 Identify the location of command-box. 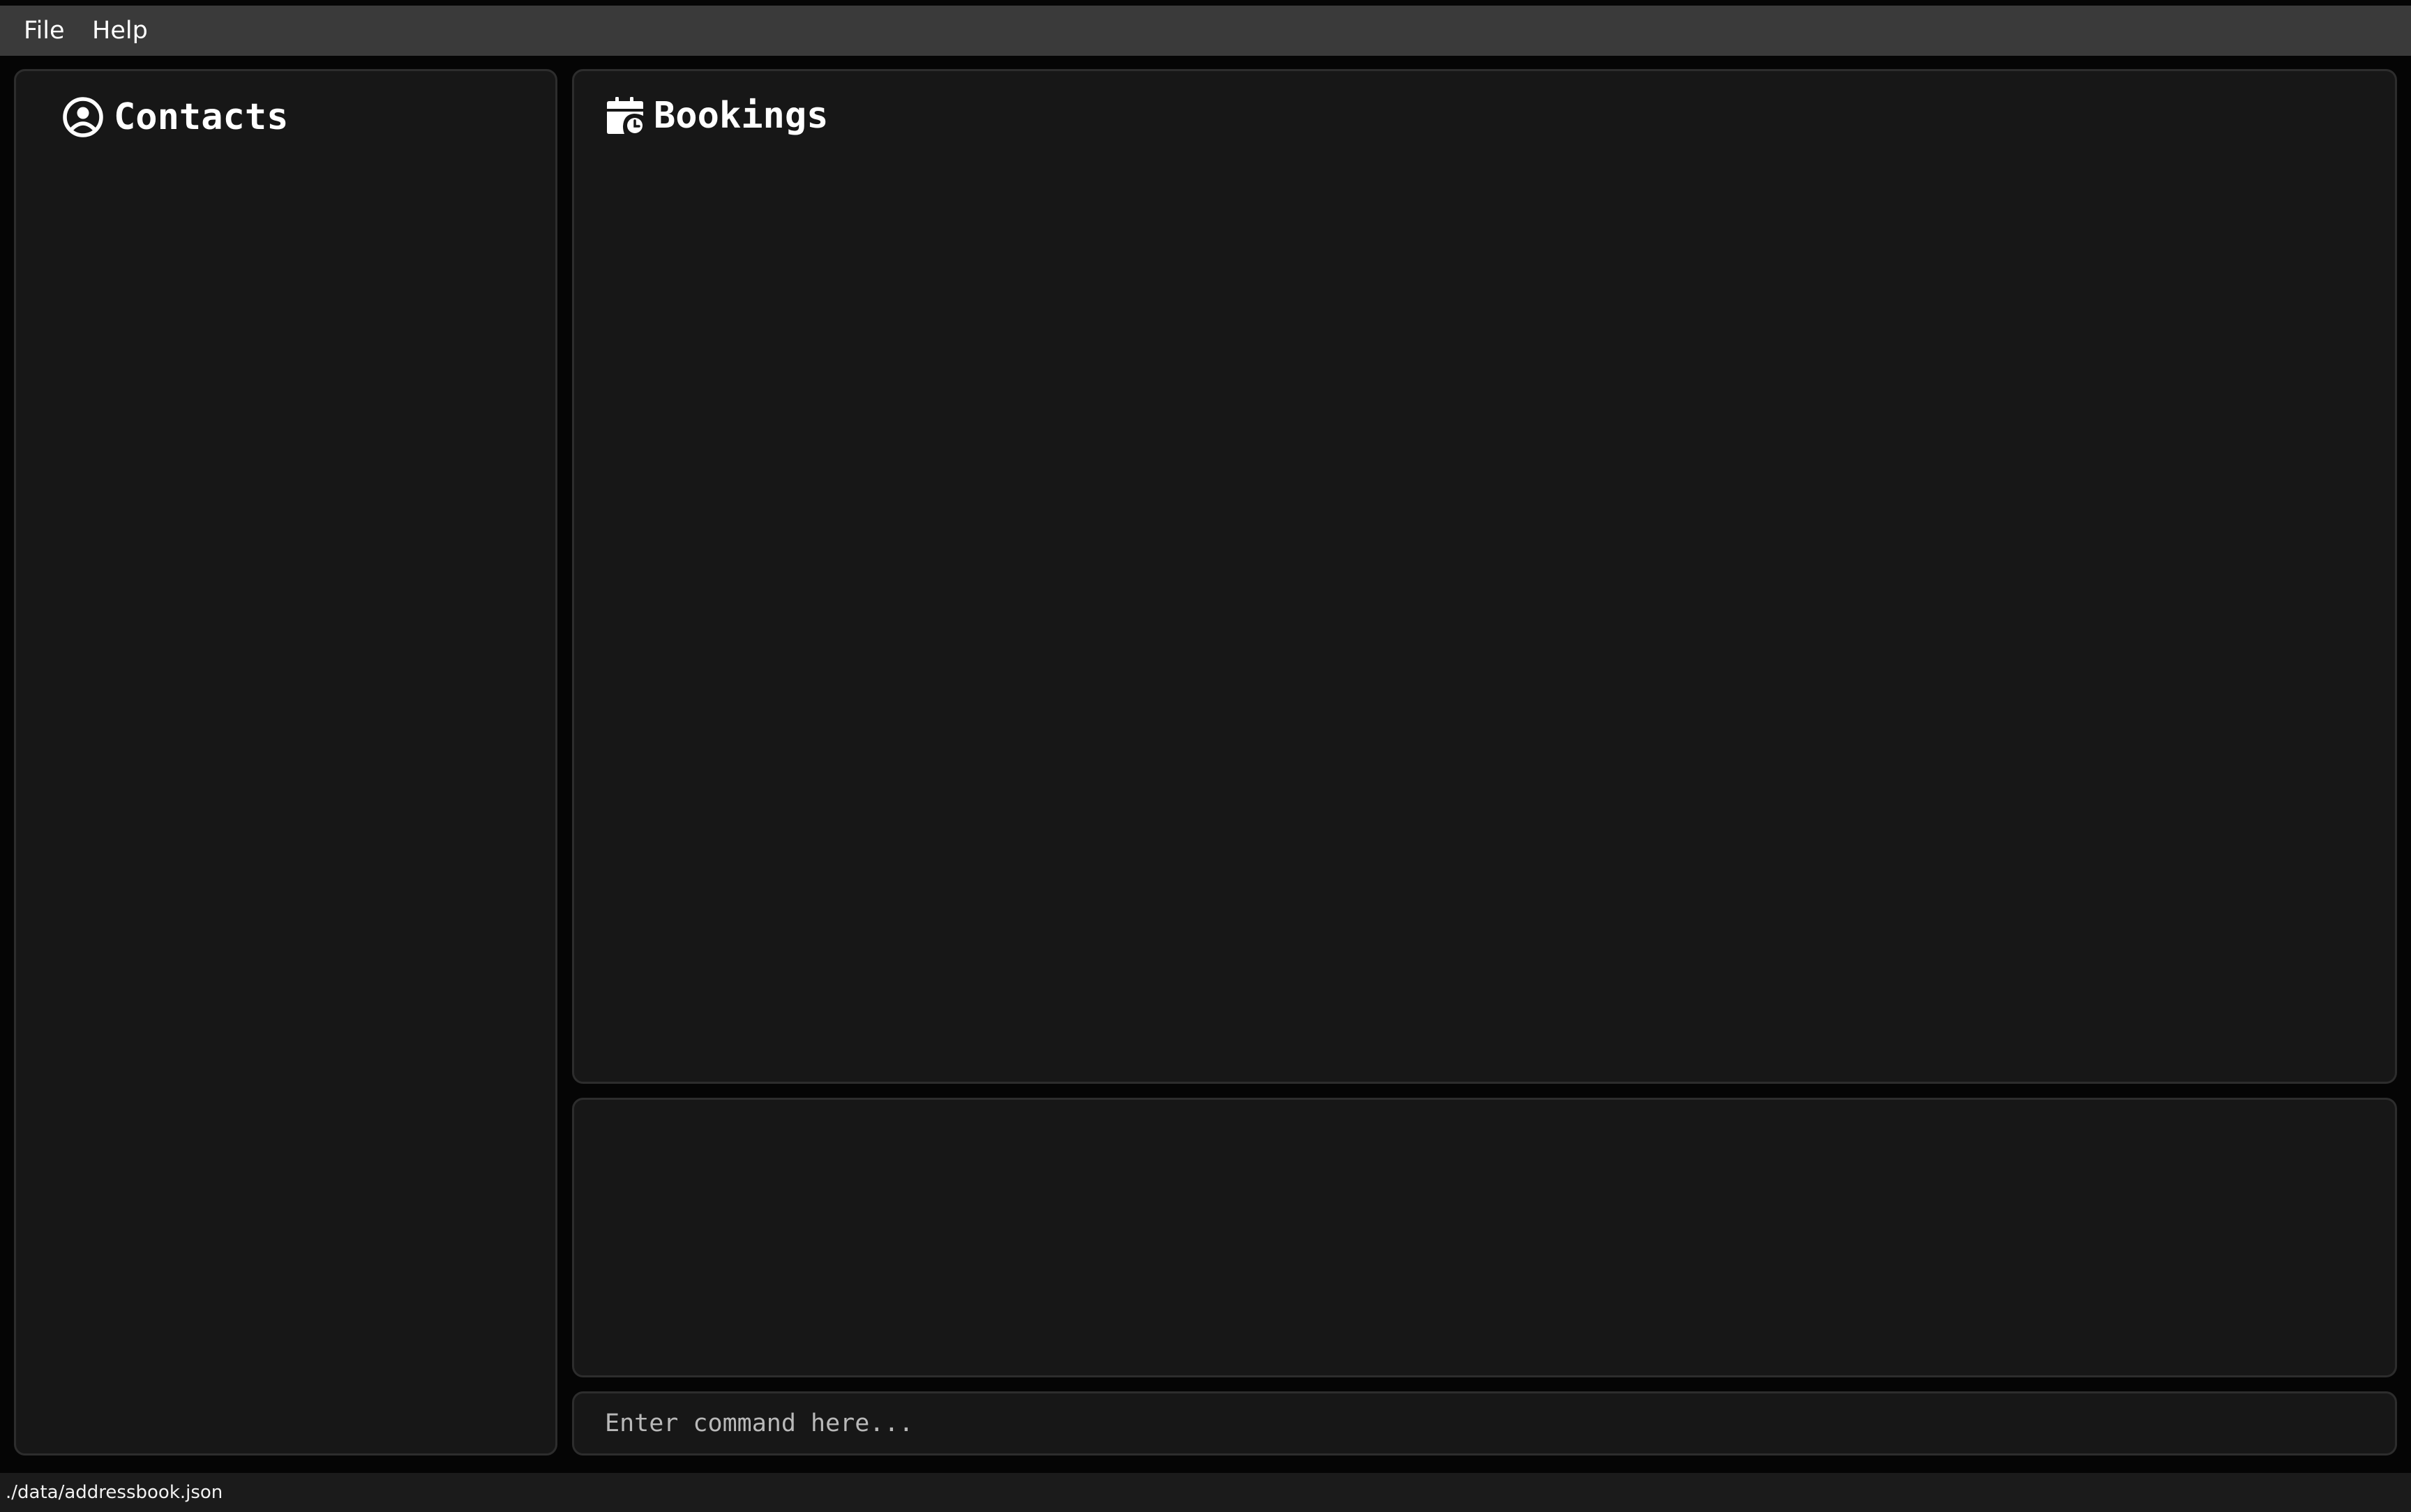
(1484, 1423).